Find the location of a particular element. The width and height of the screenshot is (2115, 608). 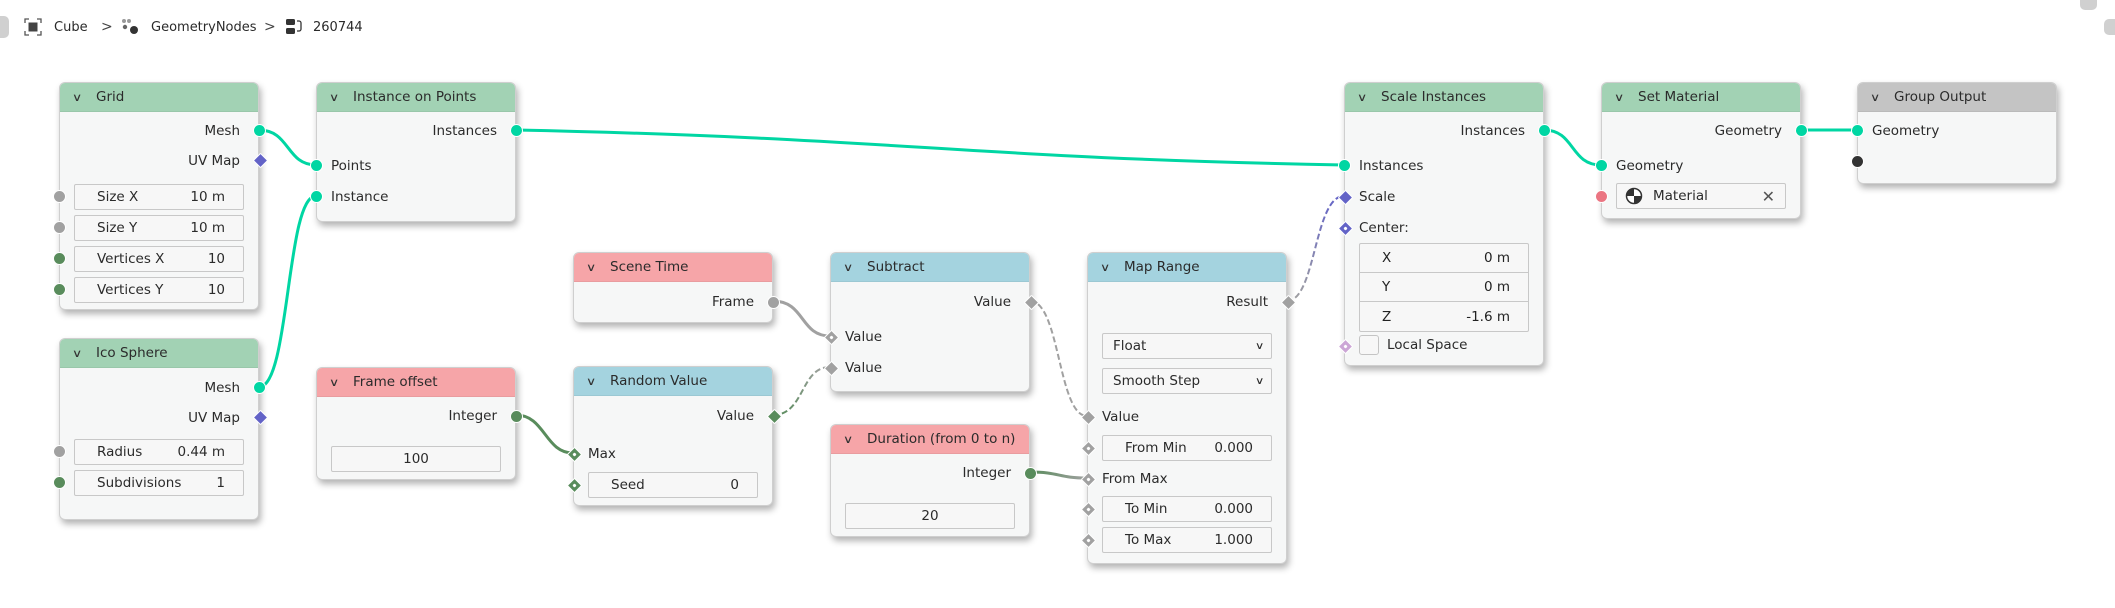

field-size-x: Size X 10 m is located at coordinates (159, 197).